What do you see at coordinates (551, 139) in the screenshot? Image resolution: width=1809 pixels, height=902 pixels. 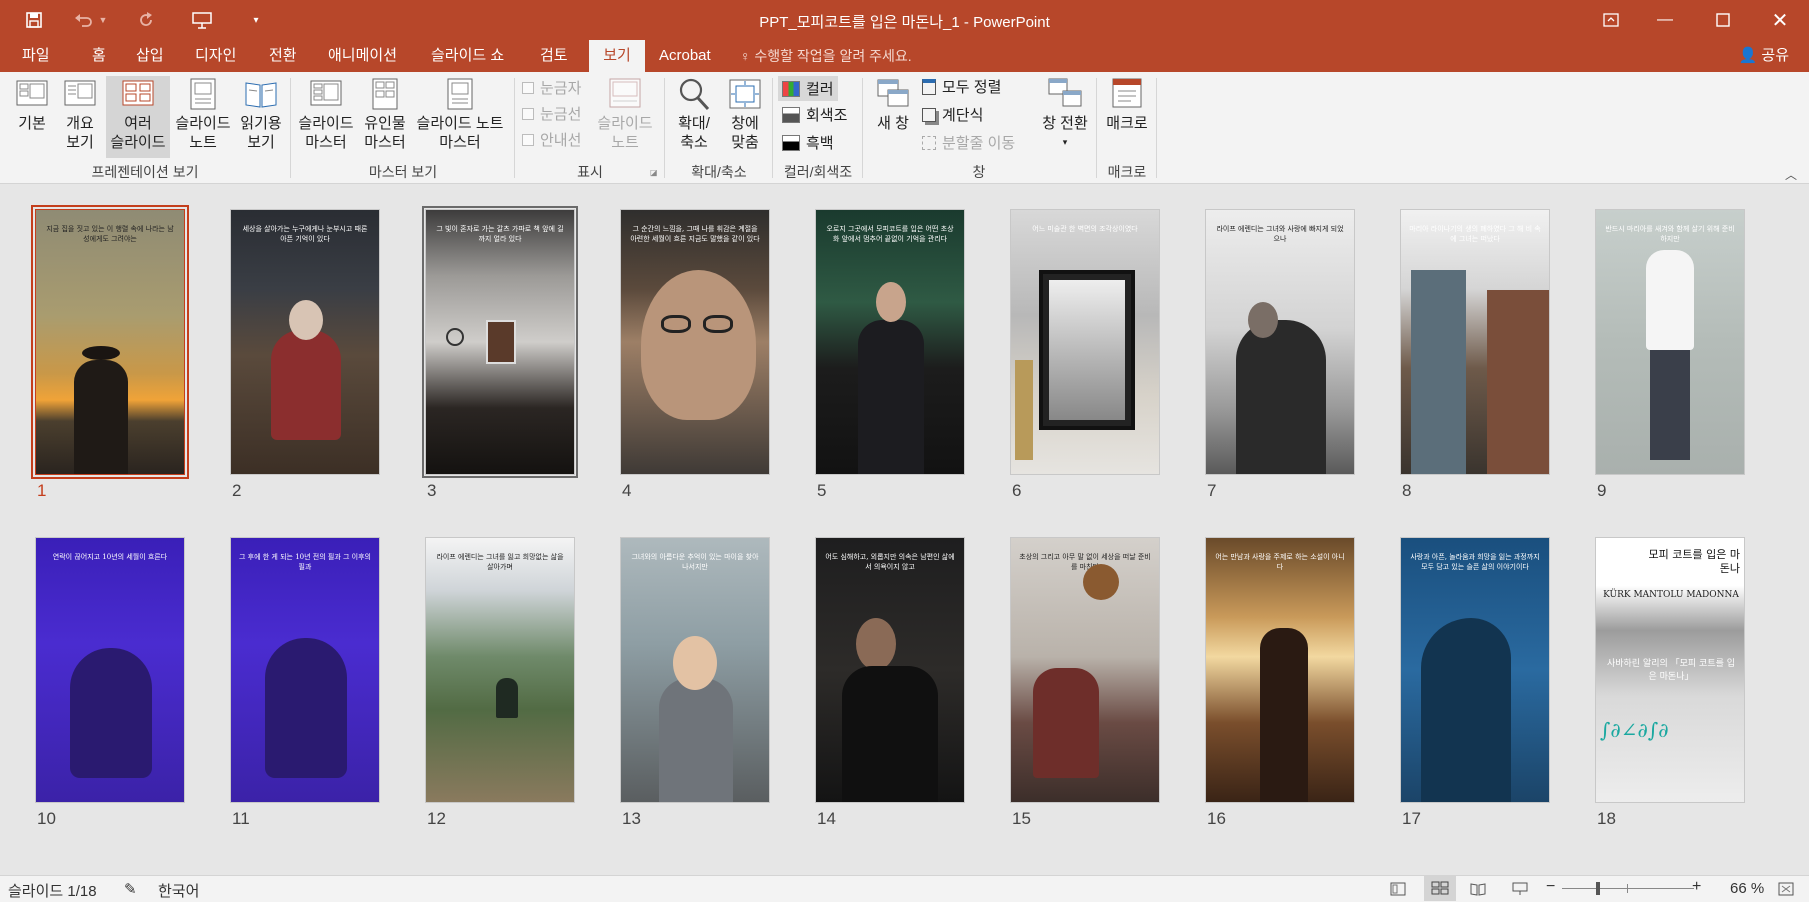 I see `guides-checkbox: 안내선` at bounding box center [551, 139].